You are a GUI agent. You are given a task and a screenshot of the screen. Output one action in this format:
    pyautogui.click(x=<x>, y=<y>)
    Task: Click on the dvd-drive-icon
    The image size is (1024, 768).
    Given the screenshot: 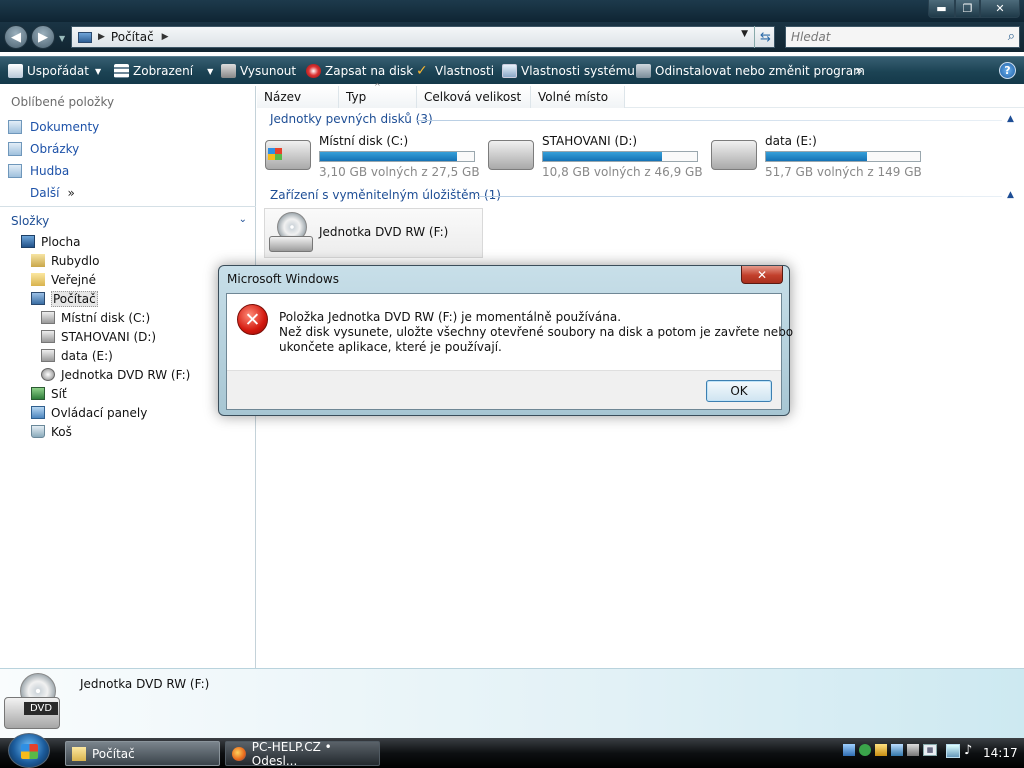 What is the action you would take?
    pyautogui.click(x=291, y=233)
    